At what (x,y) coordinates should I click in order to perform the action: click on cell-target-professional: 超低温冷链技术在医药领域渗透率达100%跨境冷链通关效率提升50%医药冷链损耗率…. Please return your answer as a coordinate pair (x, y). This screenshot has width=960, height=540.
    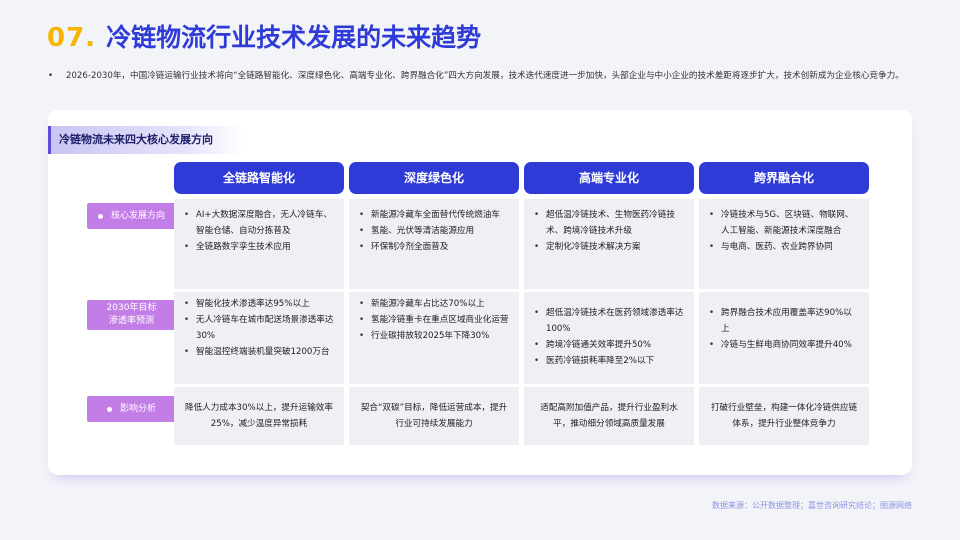
    Looking at the image, I should click on (609, 338).